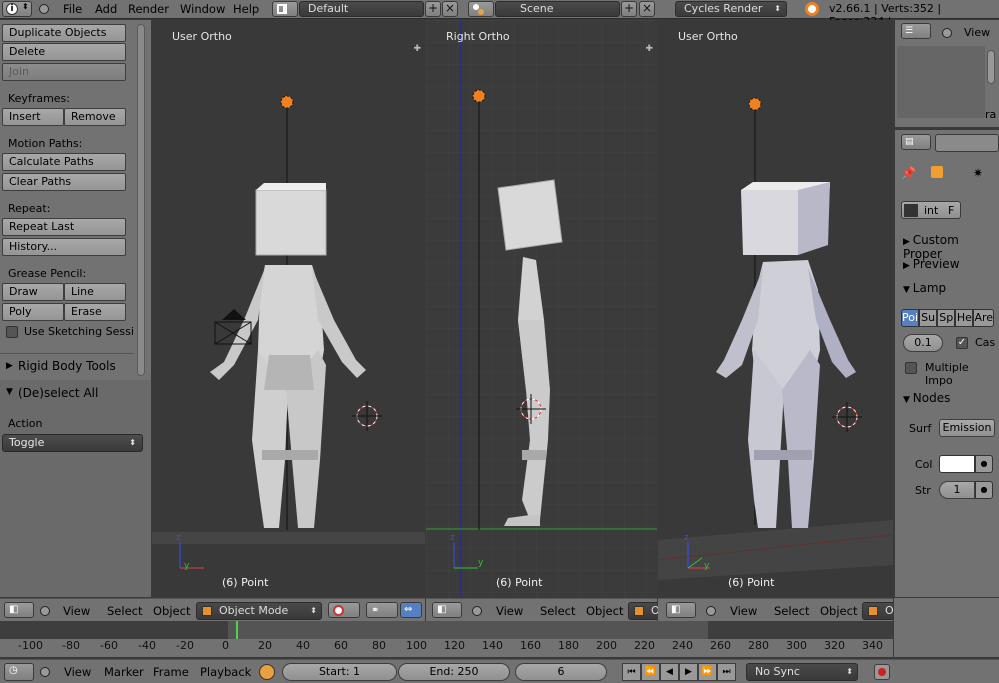 This screenshot has height=683, width=999. I want to click on delete-button: Delete, so click(64, 52).